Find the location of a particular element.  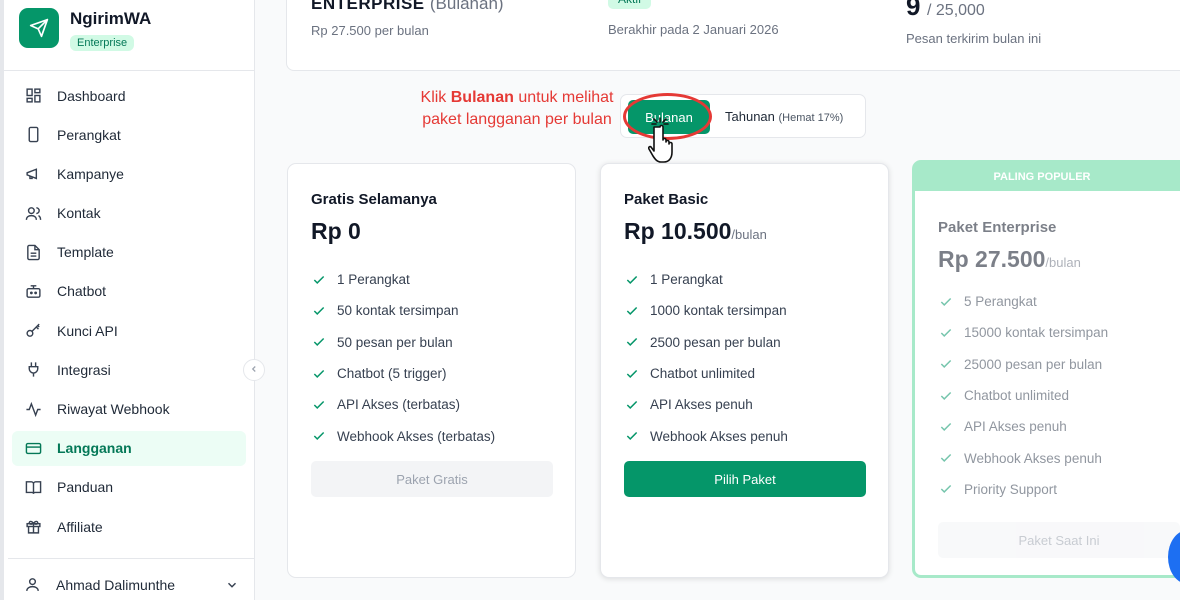

sidebar-item-kampanye: Kampanye is located at coordinates (129, 173).